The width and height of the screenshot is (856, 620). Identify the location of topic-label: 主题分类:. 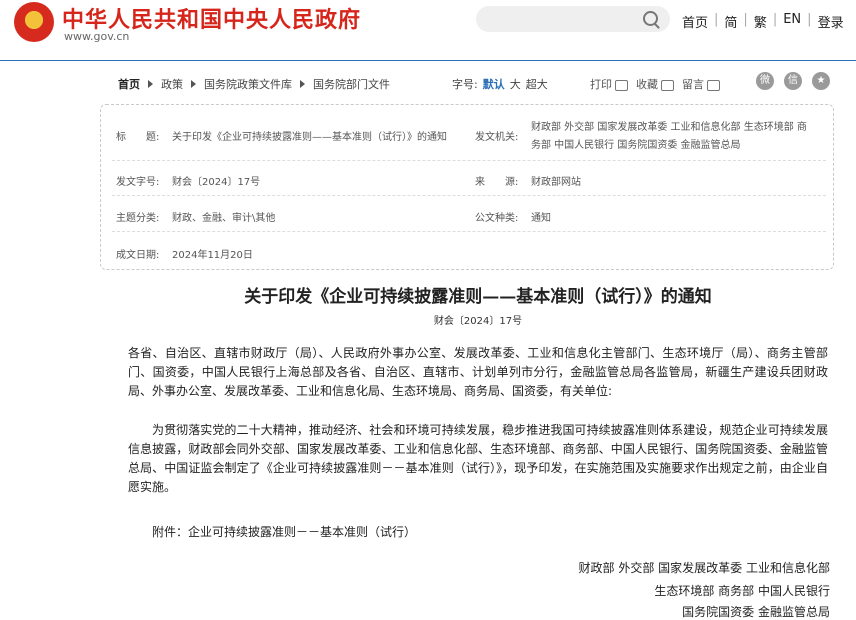
(138, 218).